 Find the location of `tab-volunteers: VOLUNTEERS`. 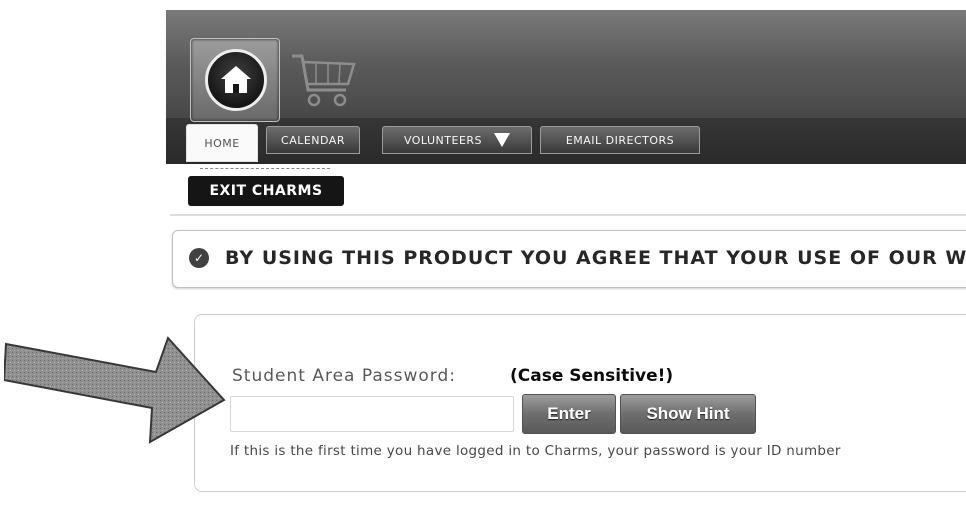

tab-volunteers: VOLUNTEERS is located at coordinates (457, 140).